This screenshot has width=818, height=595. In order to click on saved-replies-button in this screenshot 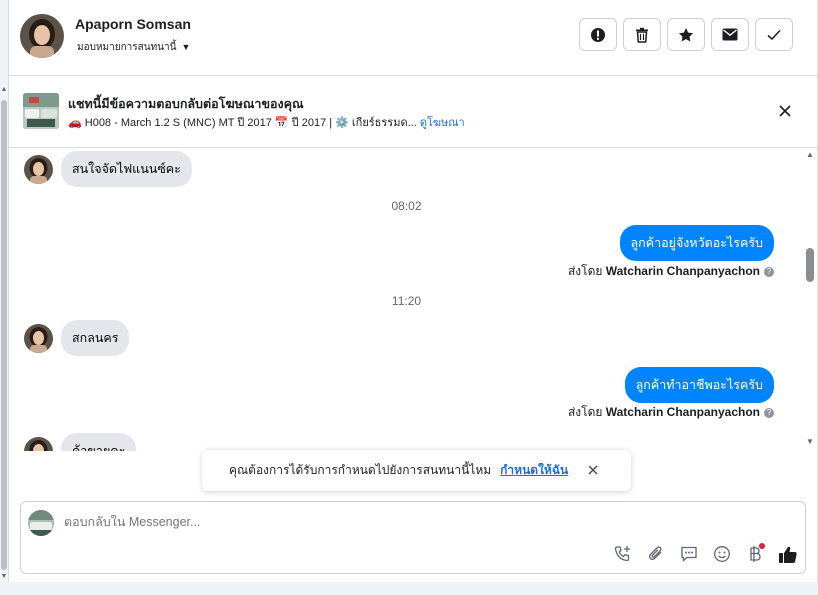, I will do `click(689, 554)`.